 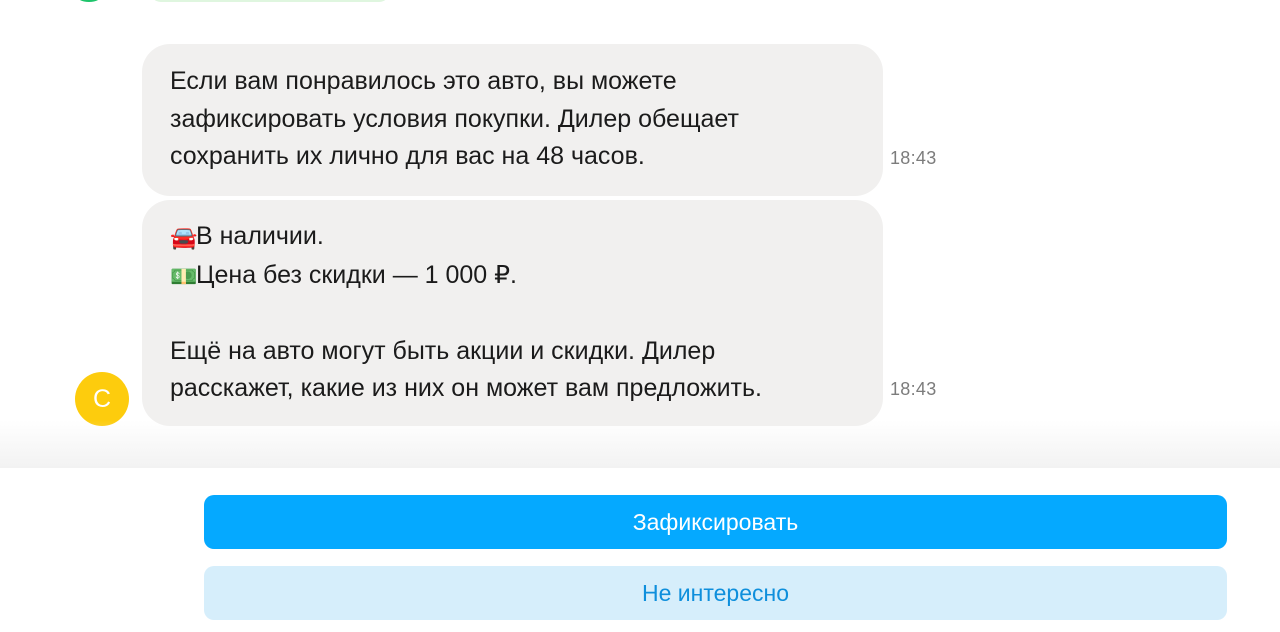 I want to click on previous-message-pill, so click(x=270, y=1).